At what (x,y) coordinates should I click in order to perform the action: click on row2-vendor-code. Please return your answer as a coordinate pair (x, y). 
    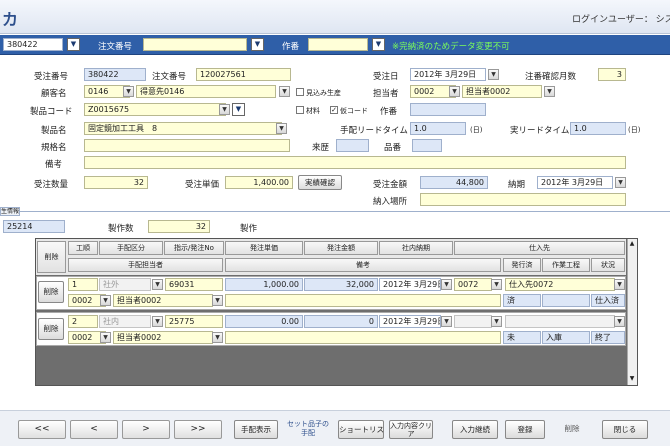
    Looking at the image, I should click on (473, 321).